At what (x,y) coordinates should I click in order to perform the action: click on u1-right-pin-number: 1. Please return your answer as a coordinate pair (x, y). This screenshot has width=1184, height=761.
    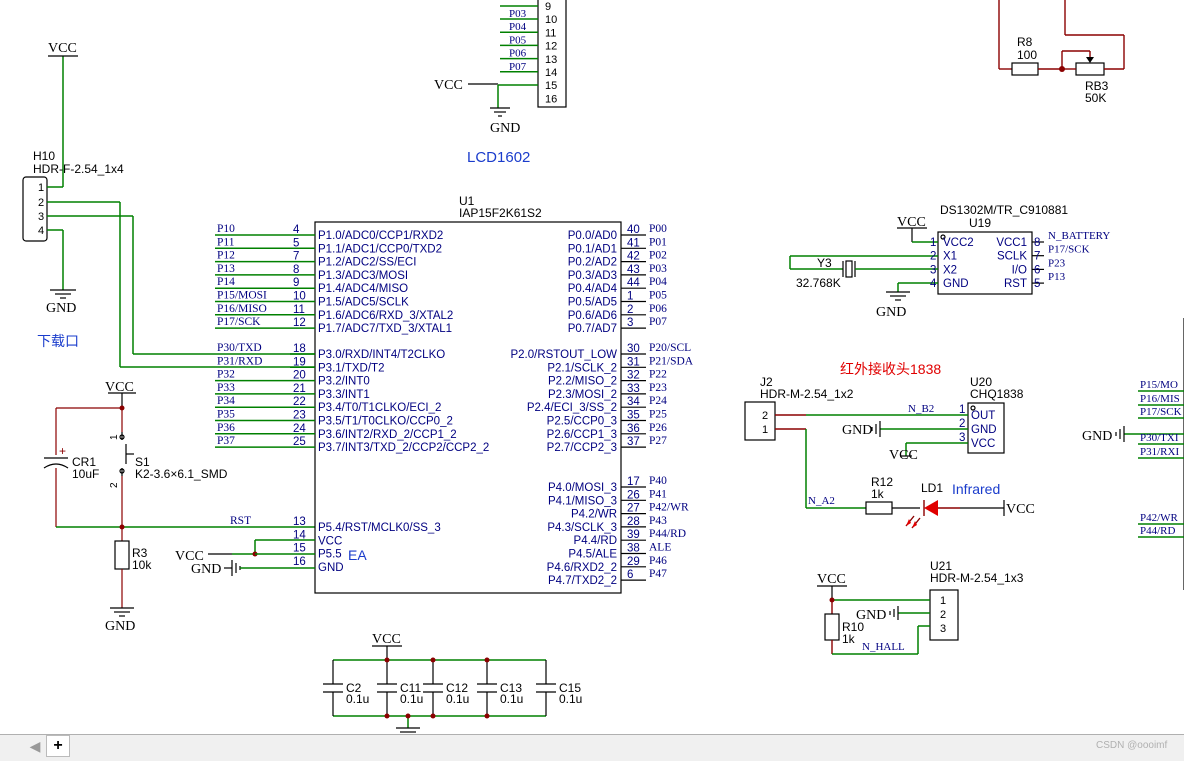
    Looking at the image, I should click on (630, 297).